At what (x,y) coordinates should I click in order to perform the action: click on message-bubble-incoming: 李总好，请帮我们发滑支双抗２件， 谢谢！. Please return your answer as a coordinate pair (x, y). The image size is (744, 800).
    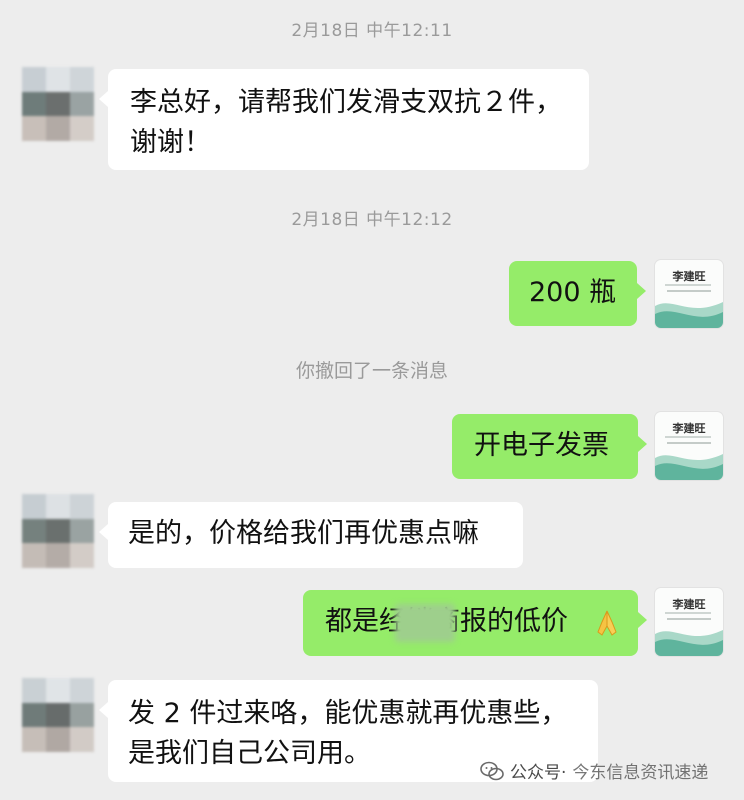
    Looking at the image, I should click on (344, 119).